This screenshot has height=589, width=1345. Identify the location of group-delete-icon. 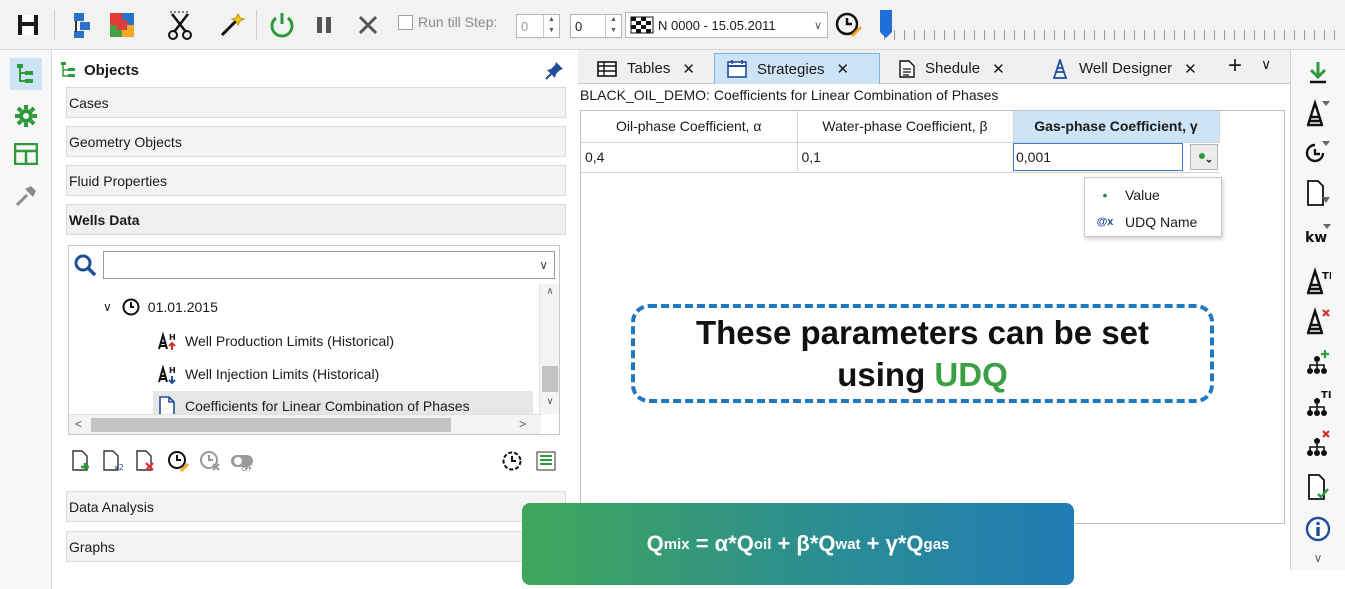
(1318, 443).